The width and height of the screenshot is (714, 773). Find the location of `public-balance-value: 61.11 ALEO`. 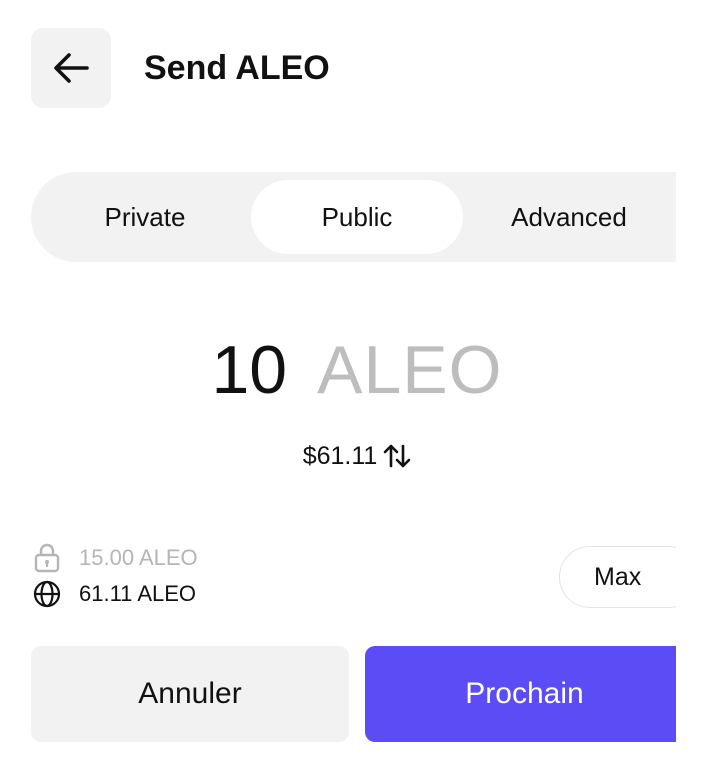

public-balance-value: 61.11 ALEO is located at coordinates (138, 593).